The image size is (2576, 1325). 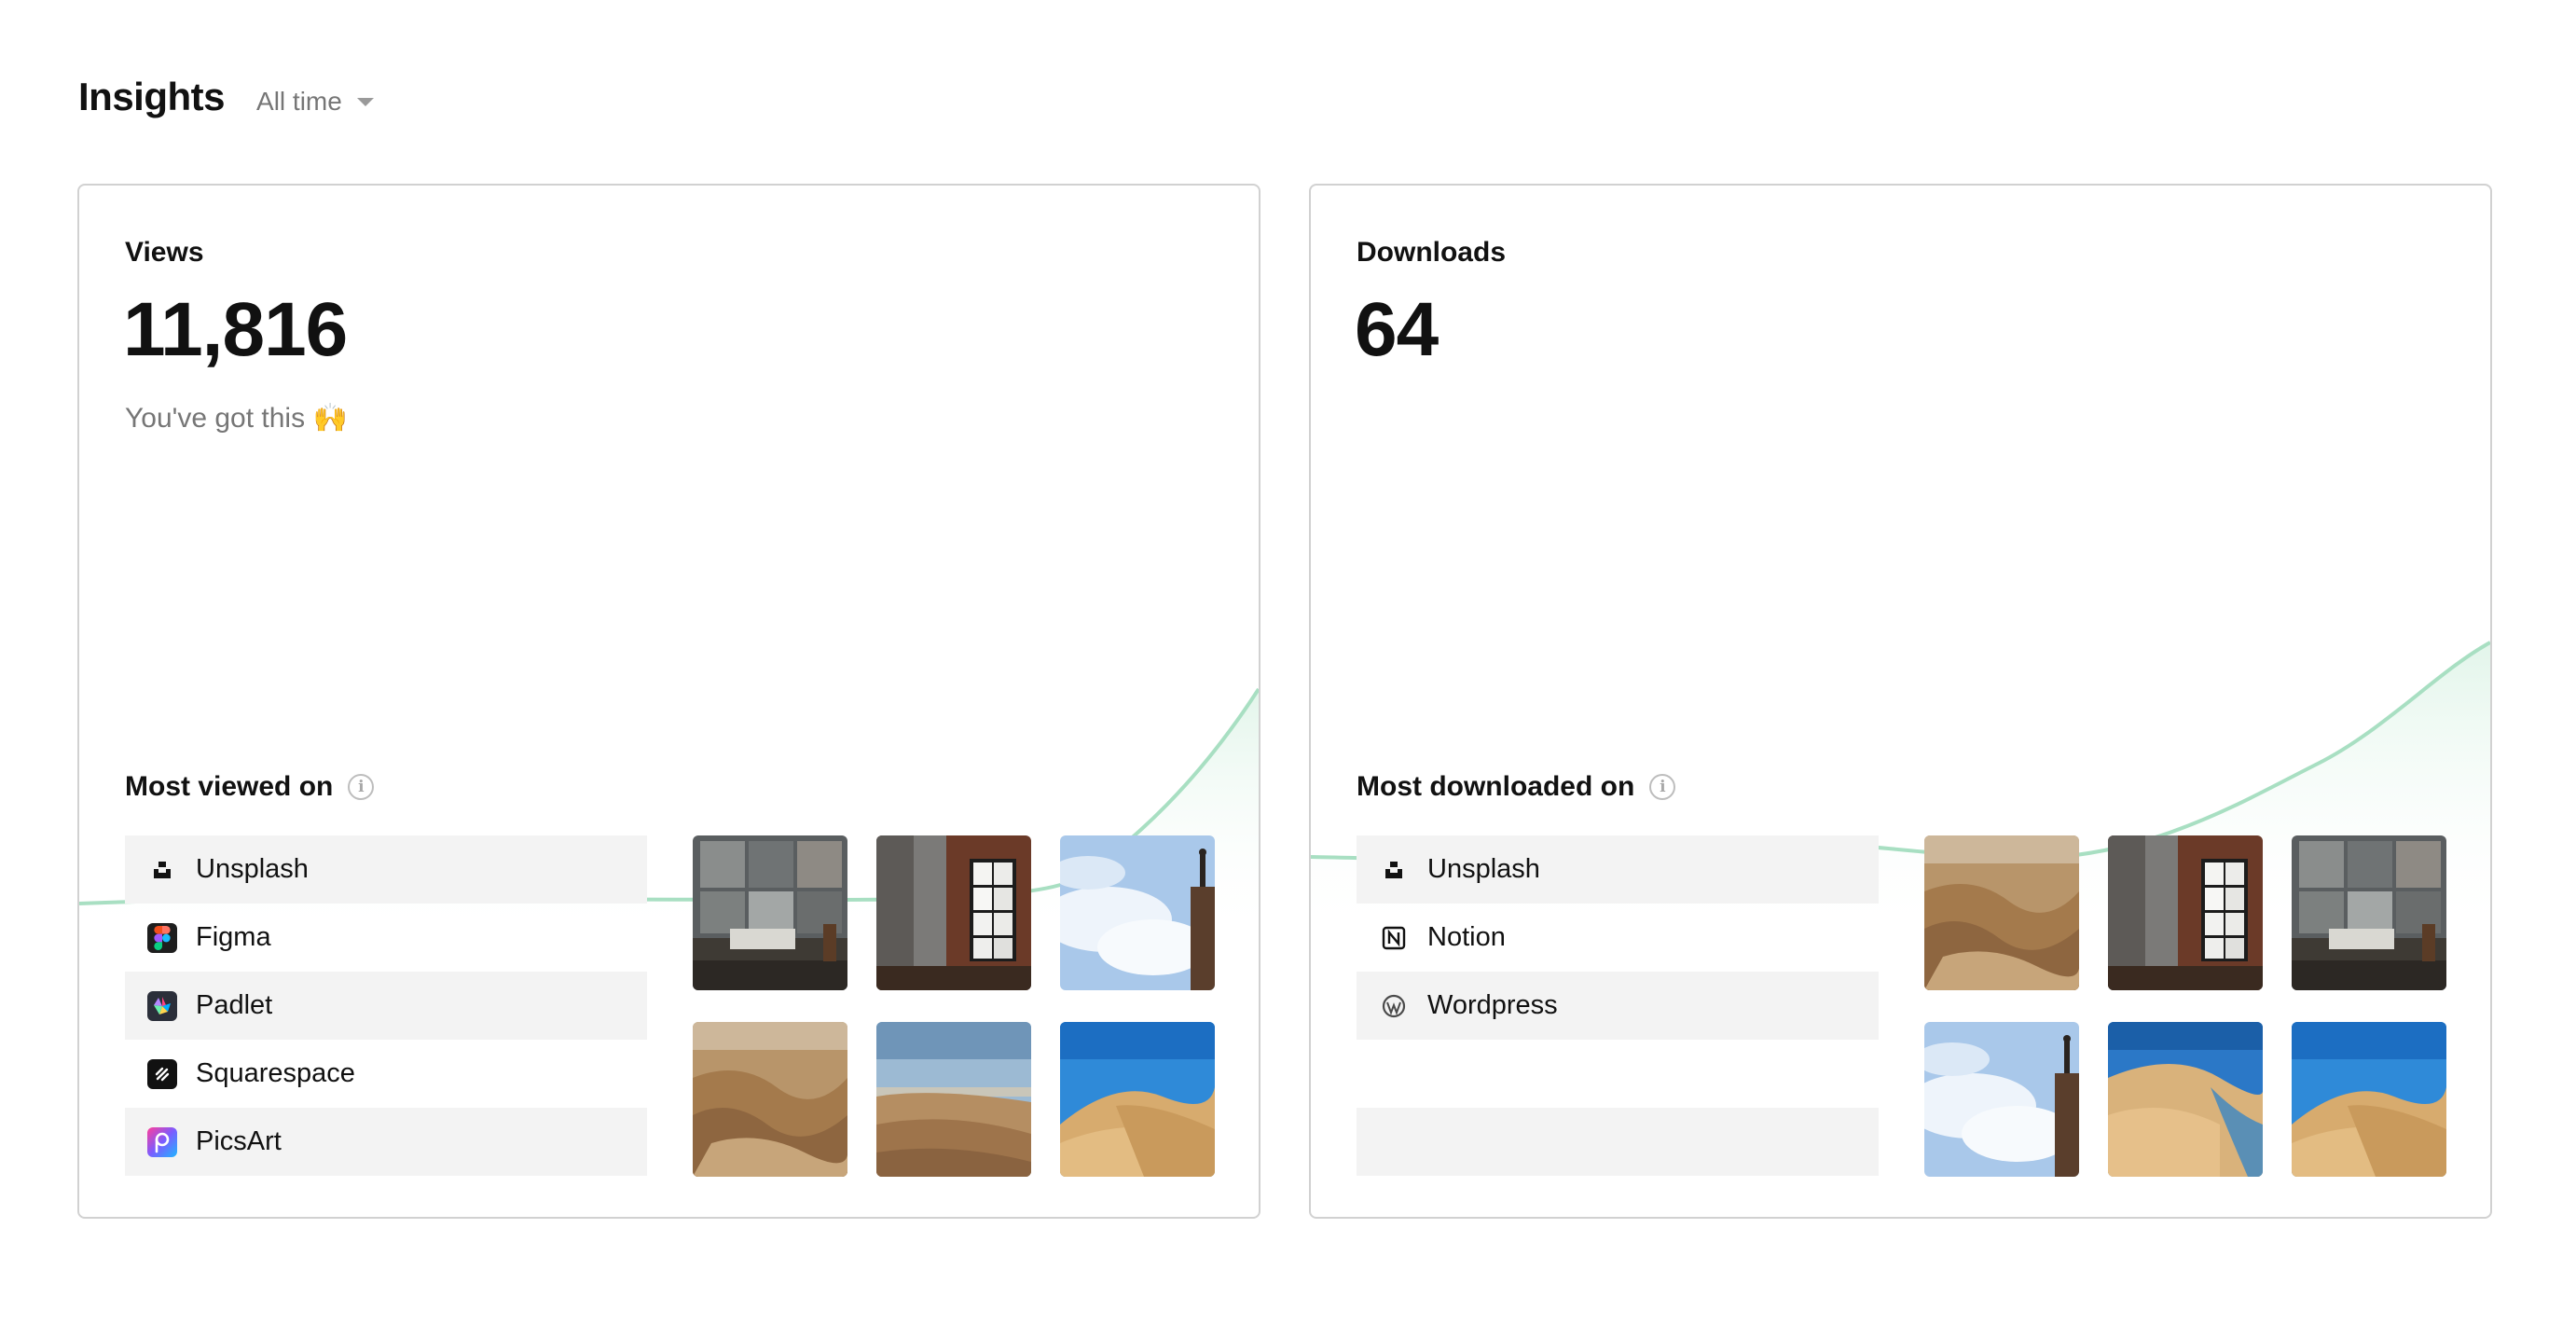 What do you see at coordinates (2185, 1099) in the screenshot?
I see `dune-coast-photo` at bounding box center [2185, 1099].